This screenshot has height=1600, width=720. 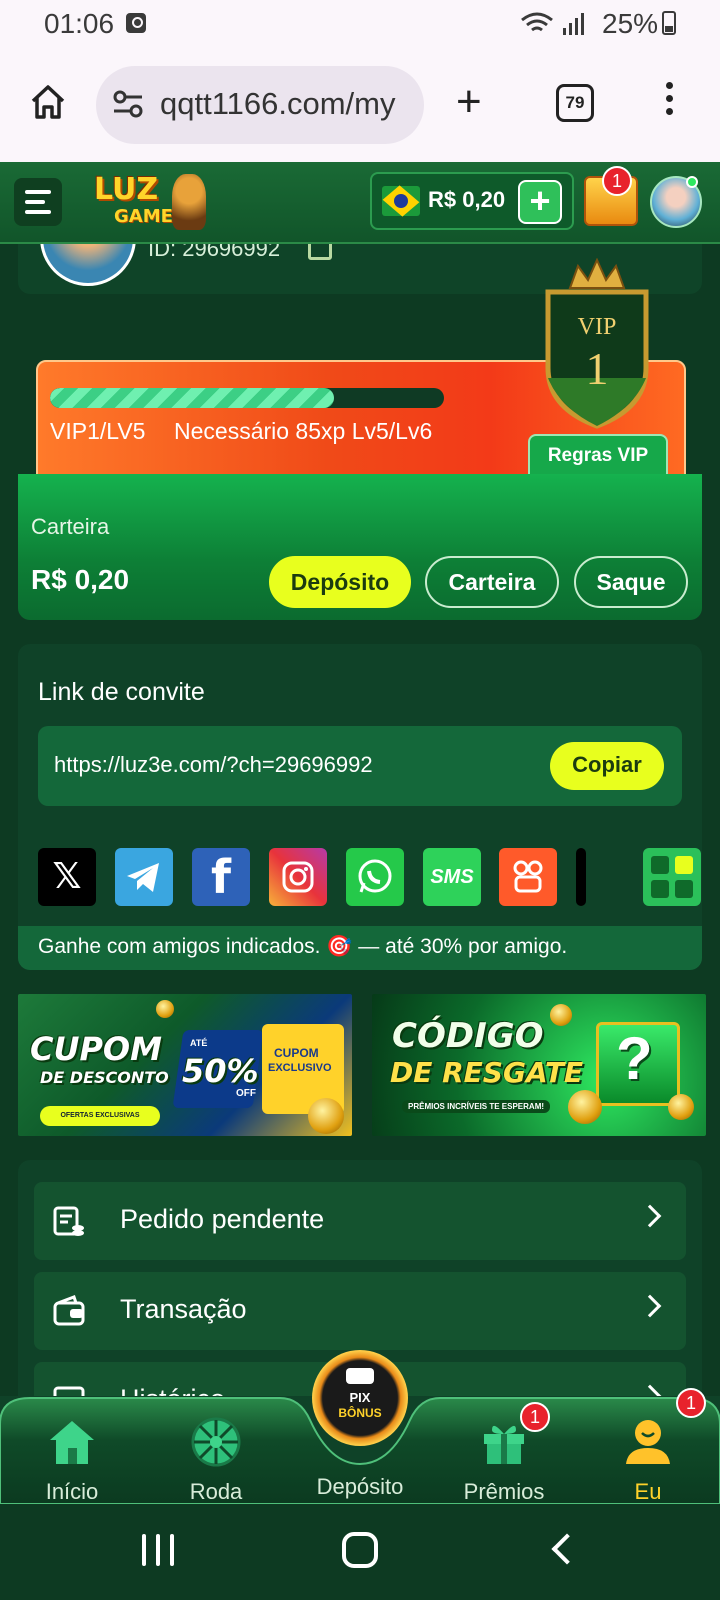 I want to click on coupon-banner-subtitle: DE DESCONTO, so click(x=104, y=1077).